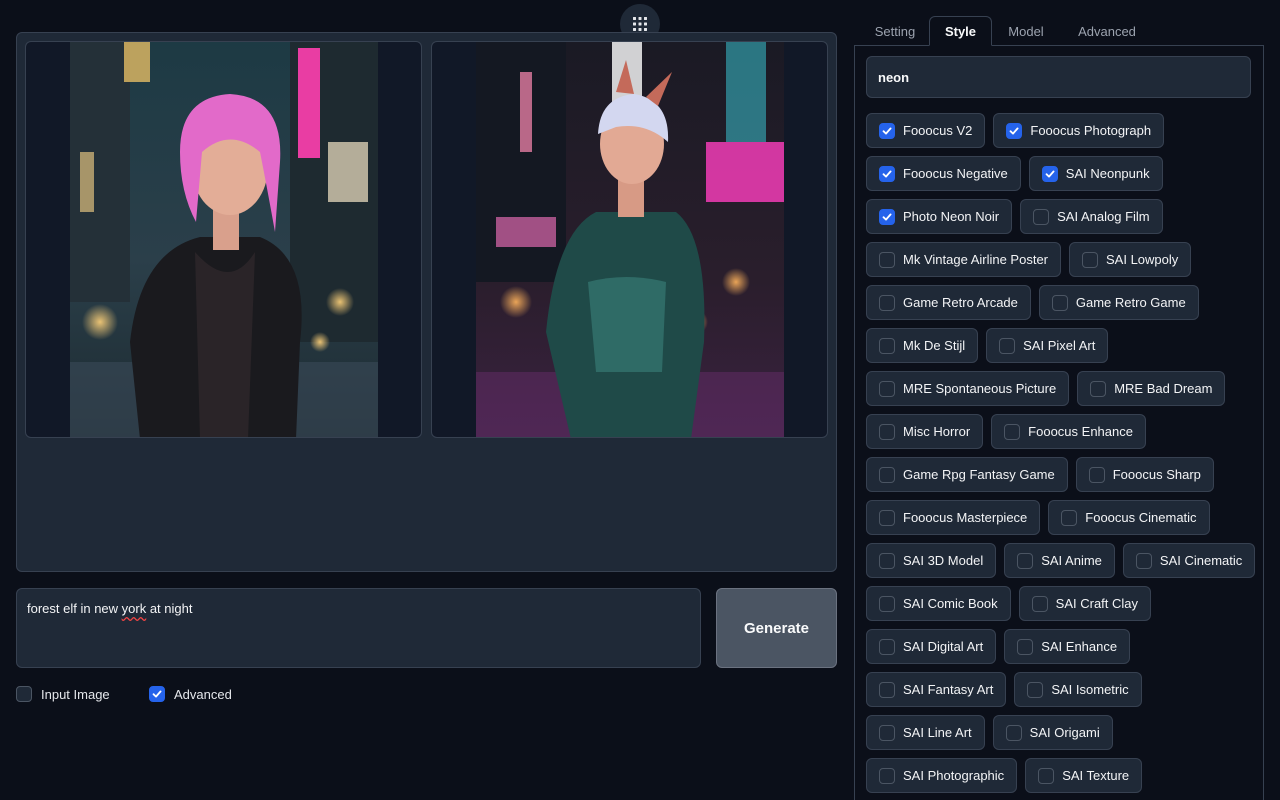 This screenshot has height=800, width=1280. What do you see at coordinates (1067, 646) in the screenshot?
I see `style-option: SAI Enhance` at bounding box center [1067, 646].